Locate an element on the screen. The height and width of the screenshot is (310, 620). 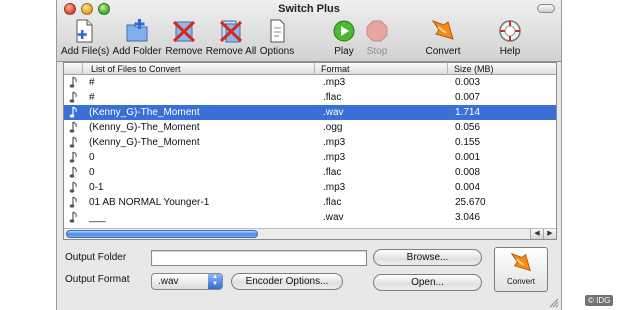
convert-button: Convert is located at coordinates (443, 39).